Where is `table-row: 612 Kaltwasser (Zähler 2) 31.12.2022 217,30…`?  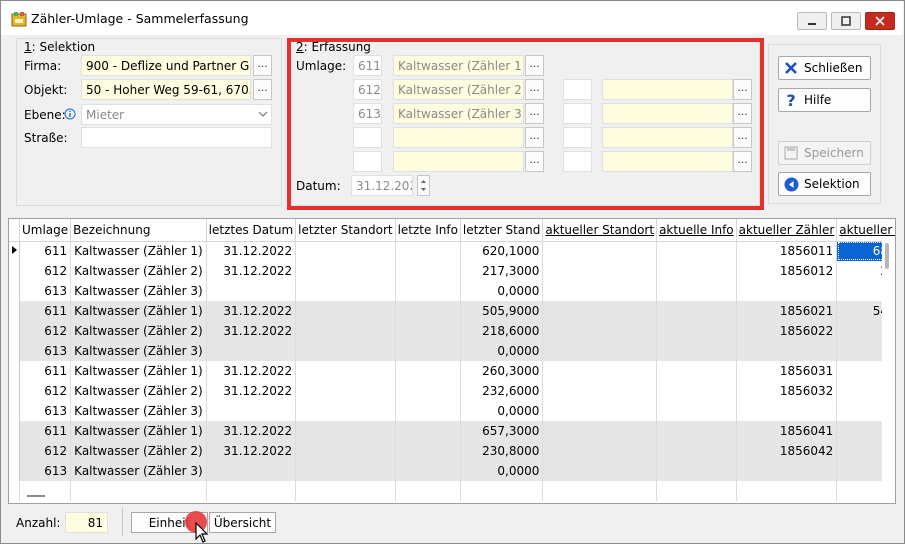
table-row: 612 Kaltwasser (Zähler 2) 31.12.2022 217,30… is located at coordinates (452, 271).